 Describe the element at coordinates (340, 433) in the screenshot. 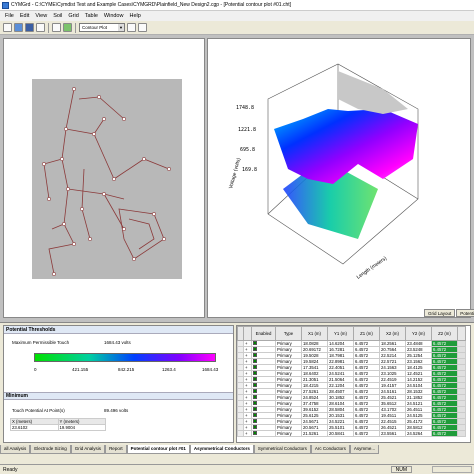

I see `cell-y1: 20.5841` at that location.